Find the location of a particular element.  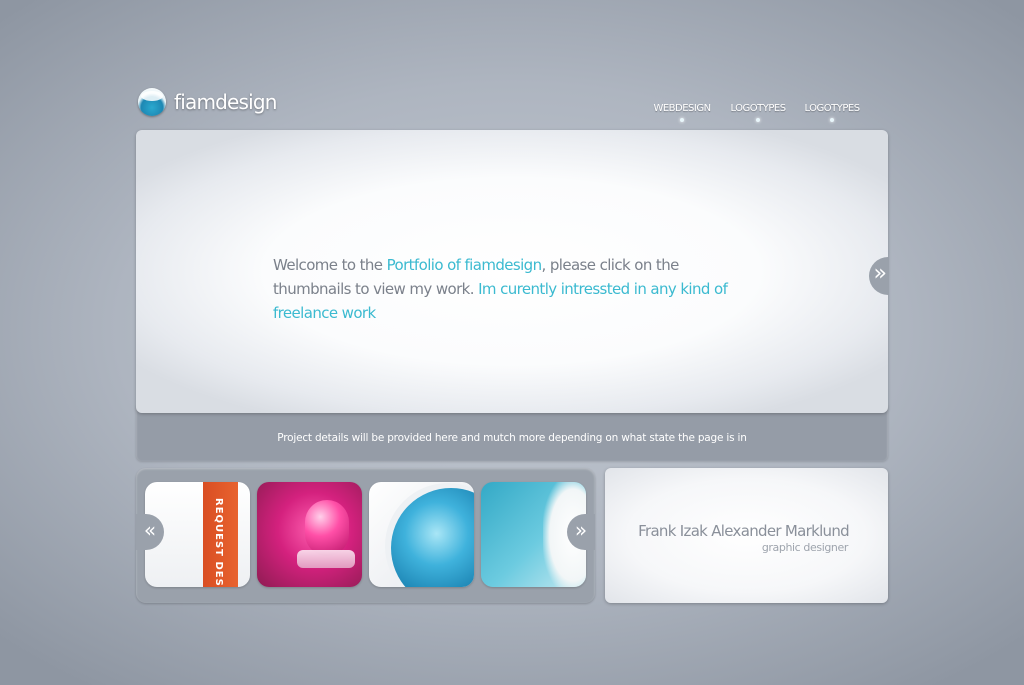

hero-next-button: » is located at coordinates (879, 276).